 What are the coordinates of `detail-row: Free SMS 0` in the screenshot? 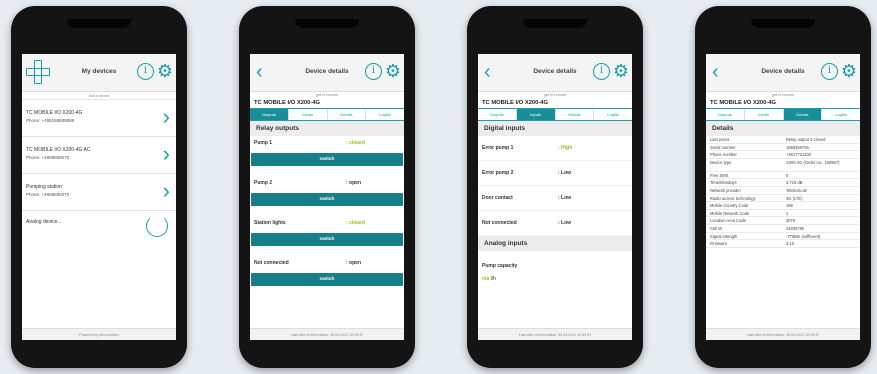 It's located at (783, 176).